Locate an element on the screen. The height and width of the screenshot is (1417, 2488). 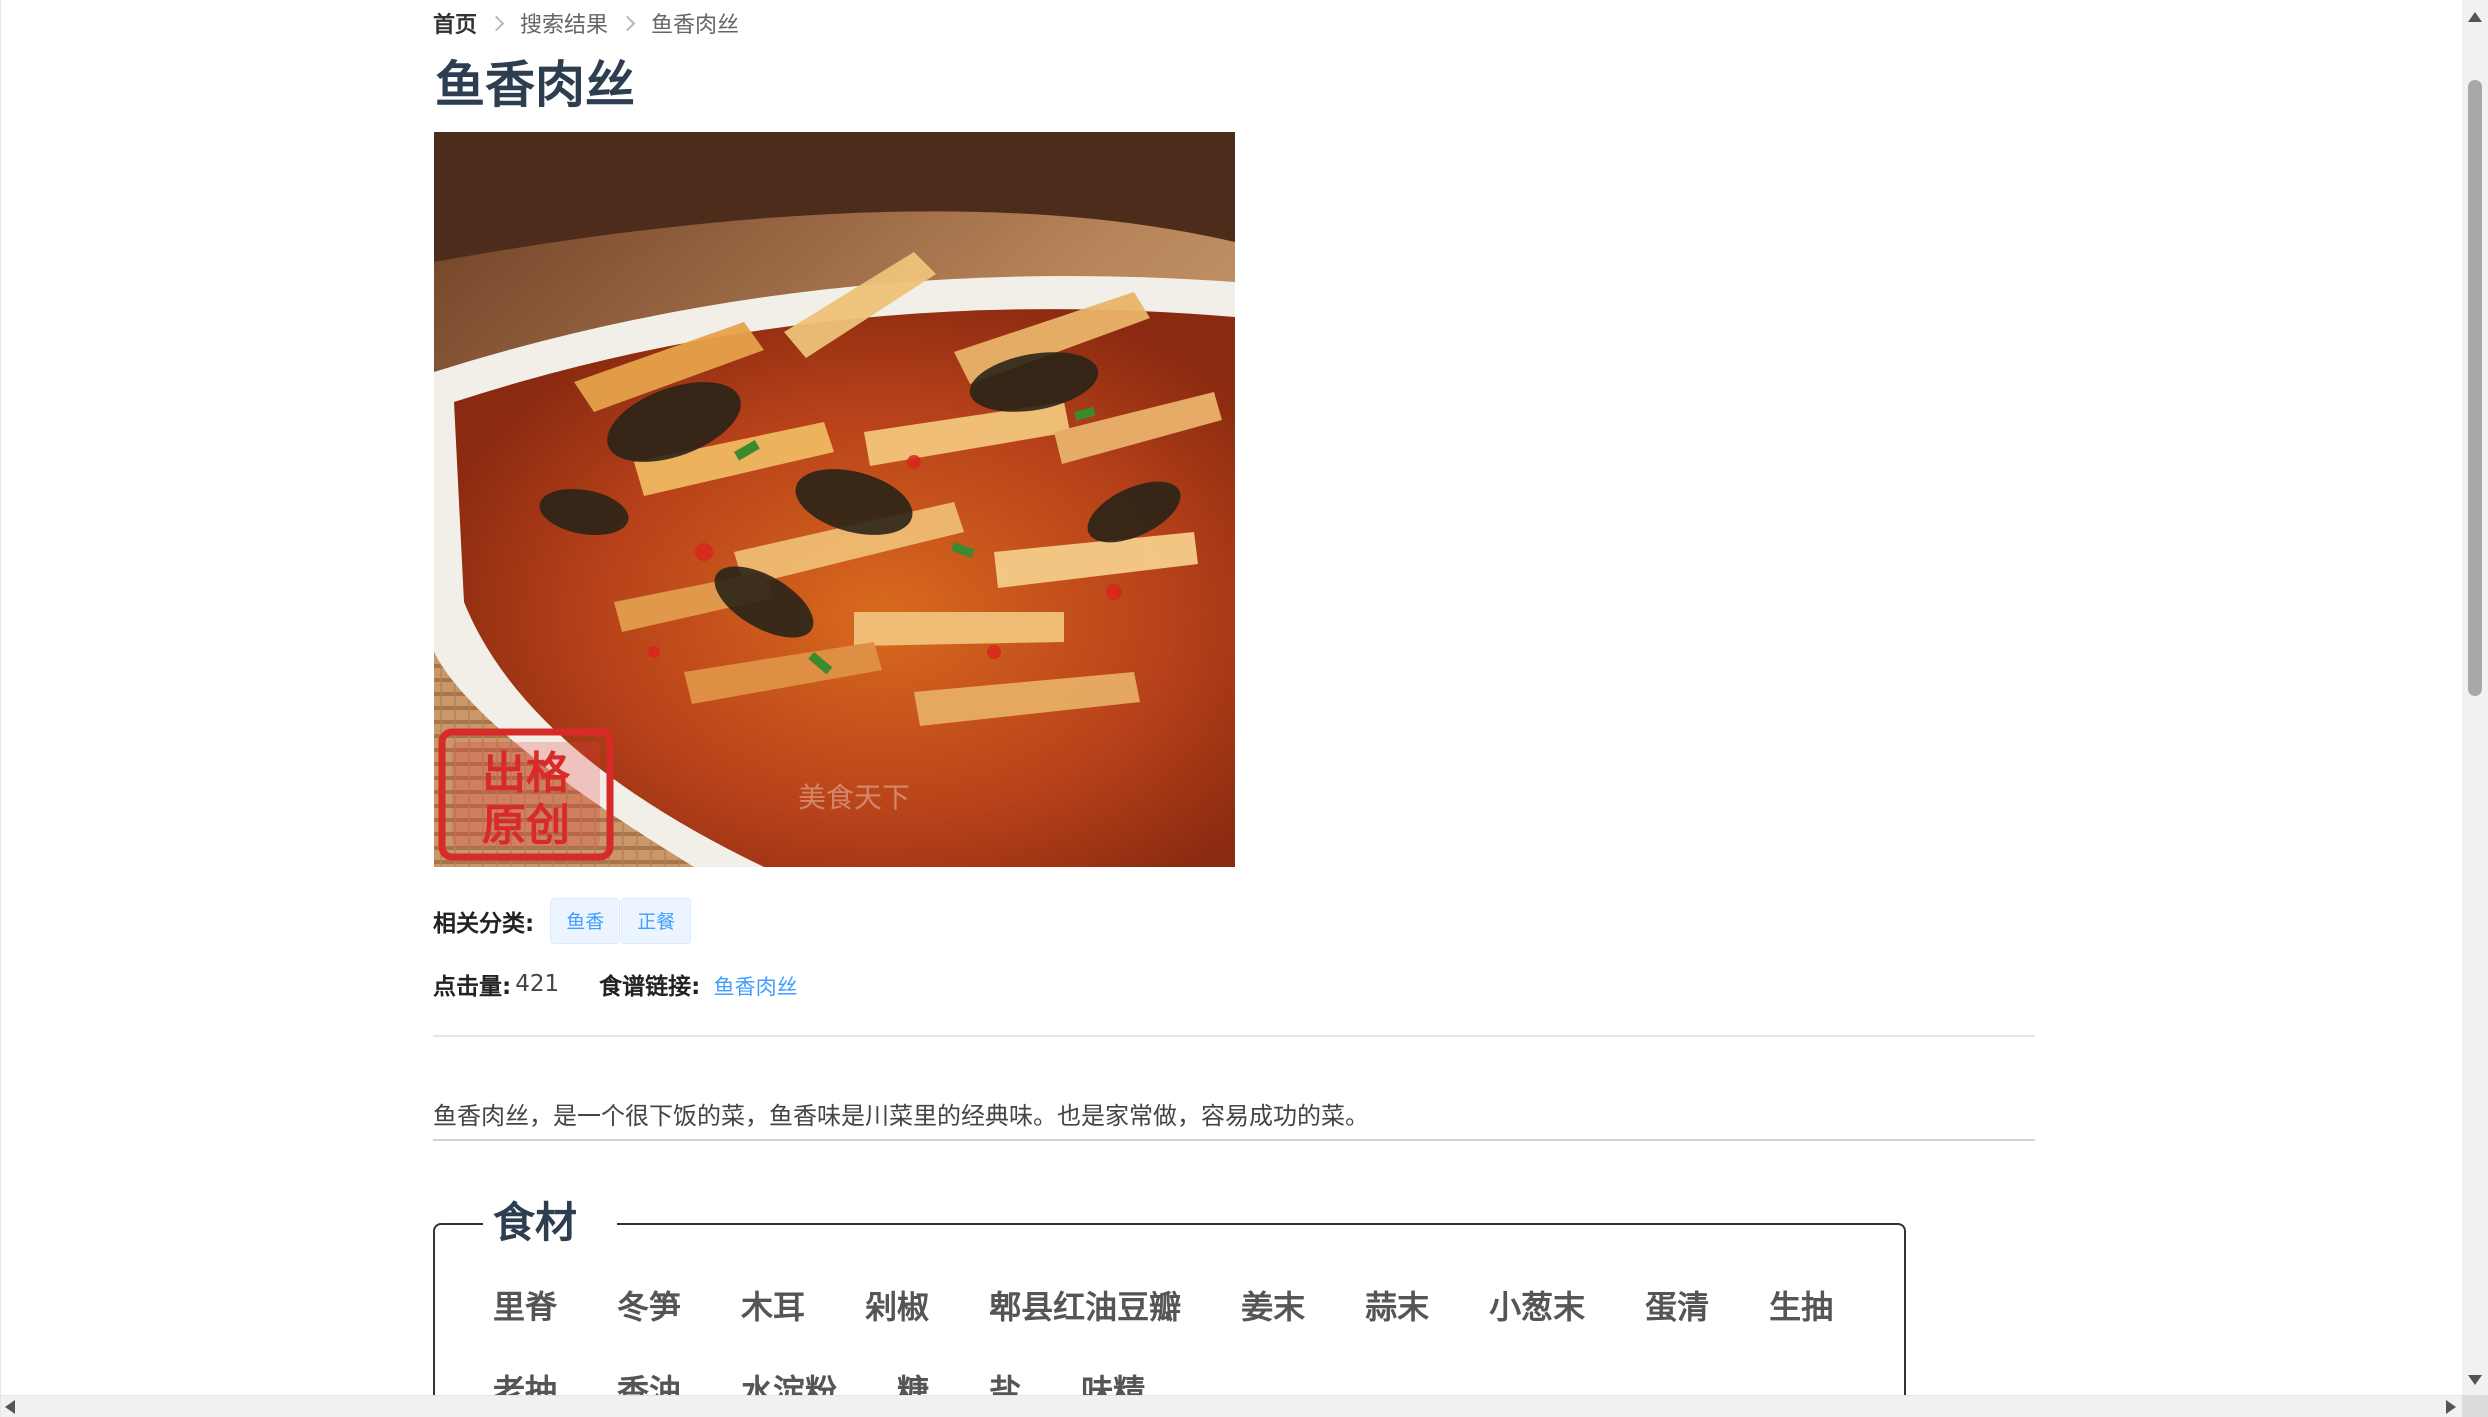
breadcrumb-home-link: 首页 is located at coordinates (455, 23).